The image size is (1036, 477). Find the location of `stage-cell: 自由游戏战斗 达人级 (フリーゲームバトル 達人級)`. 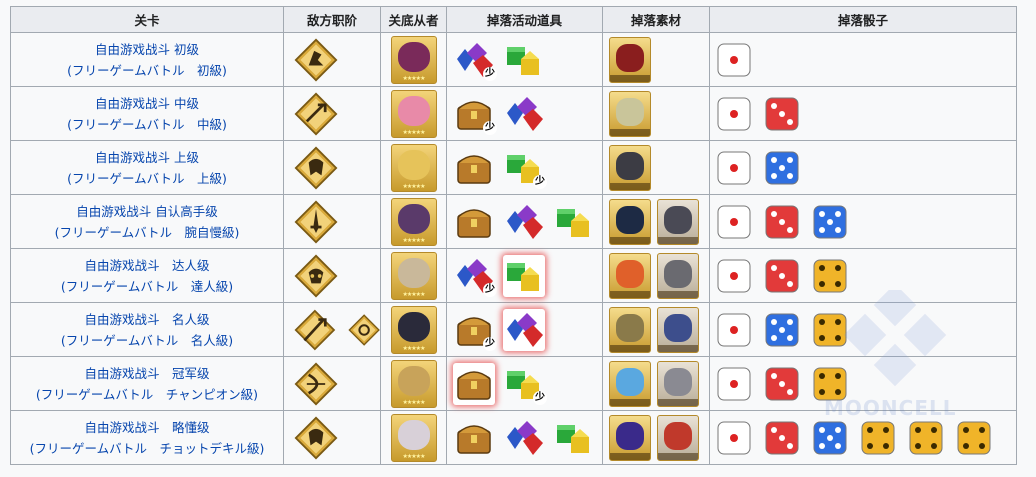

stage-cell: 自由游戏战斗 达人级 (フリーゲームバトル 達人級) is located at coordinates (147, 275).